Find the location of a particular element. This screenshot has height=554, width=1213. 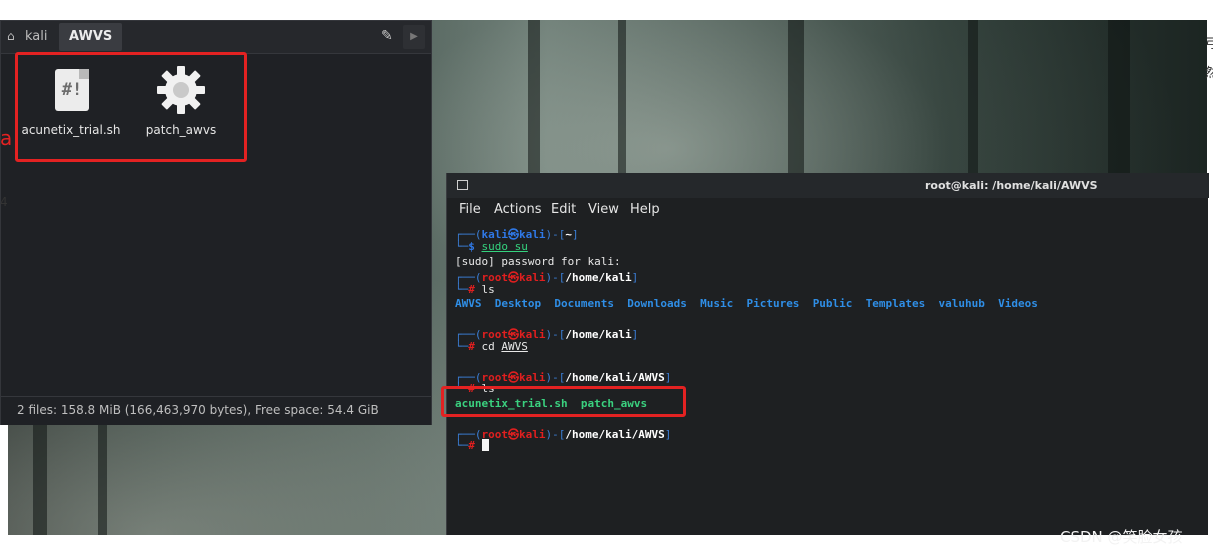

edit-location-icon: ✎ is located at coordinates (387, 36).